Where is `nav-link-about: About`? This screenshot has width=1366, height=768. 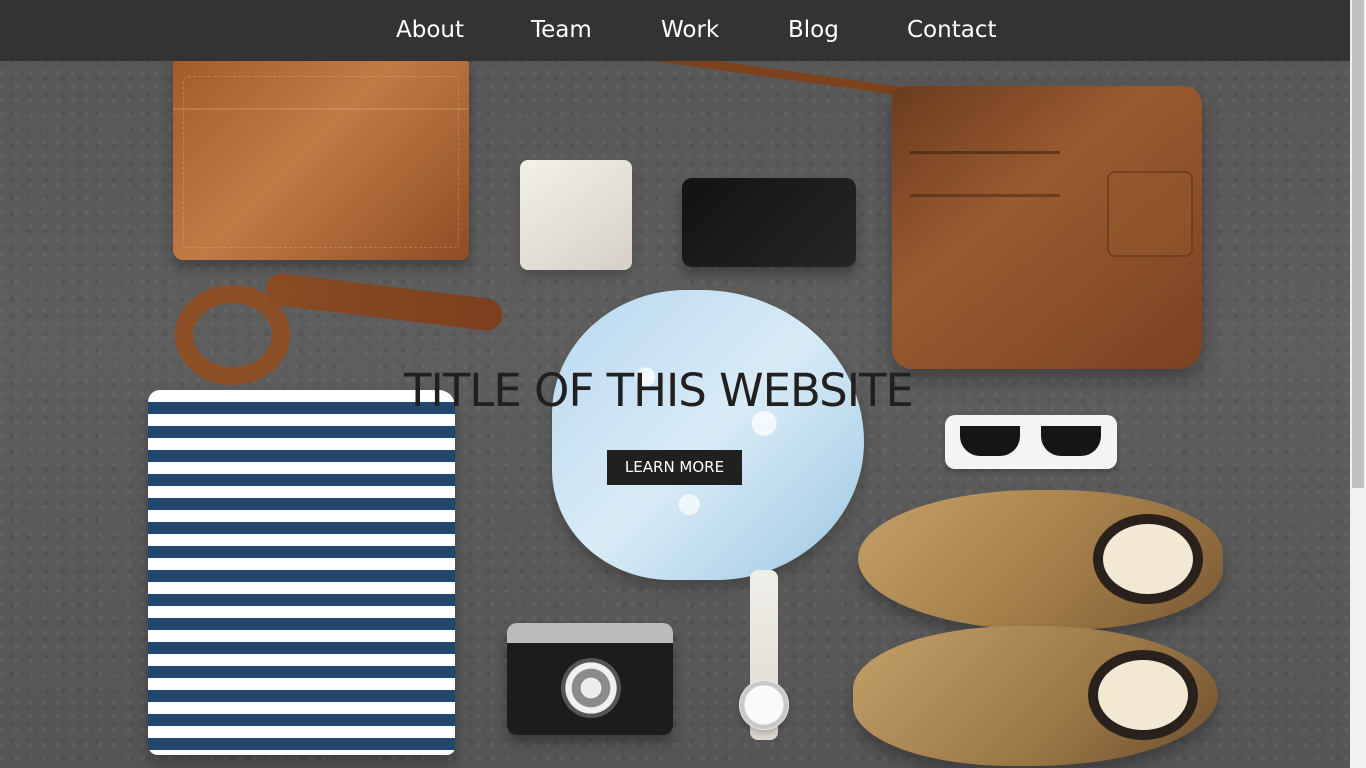
nav-link-about: About is located at coordinates (430, 30).